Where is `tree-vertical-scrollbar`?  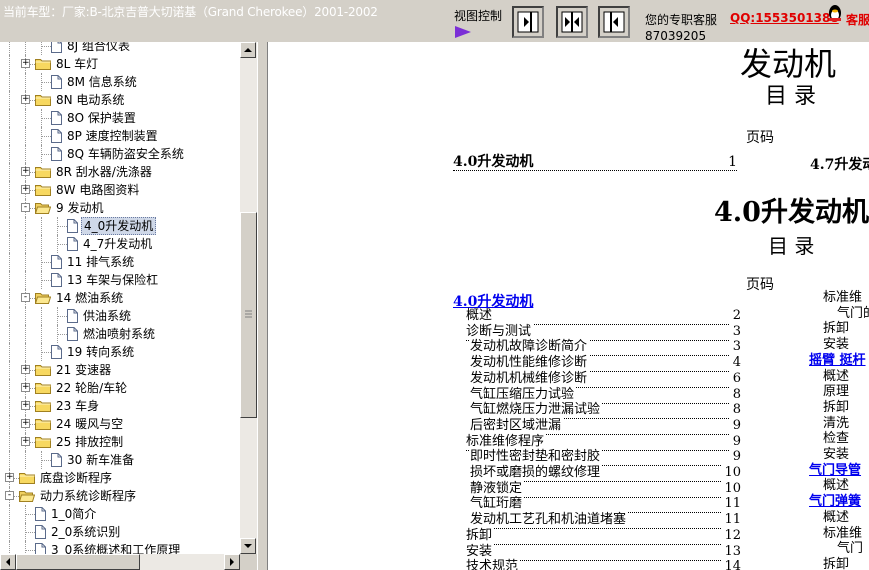 tree-vertical-scrollbar is located at coordinates (248, 298).